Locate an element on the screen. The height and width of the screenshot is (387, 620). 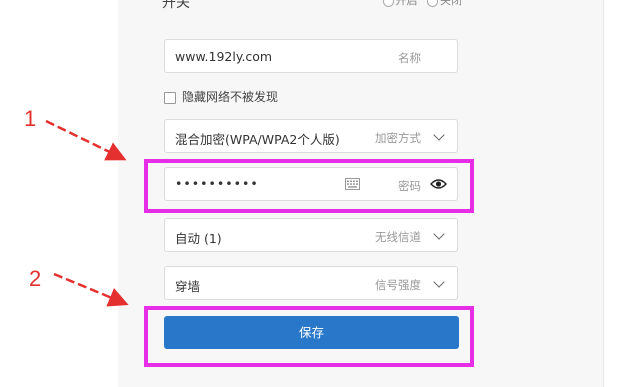
arrow-to-save is located at coordinates (91, 289).